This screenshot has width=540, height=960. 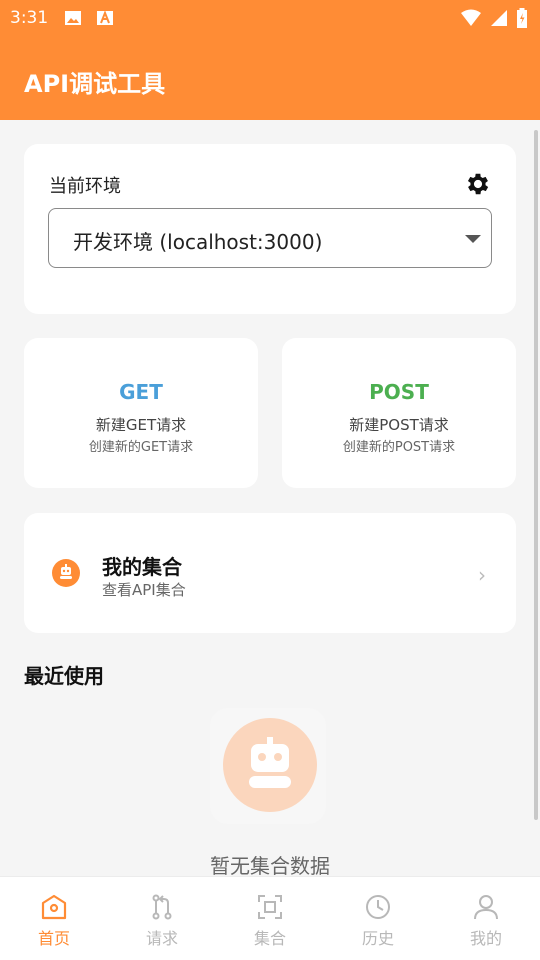 What do you see at coordinates (105, 17) in the screenshot?
I see `font-icon` at bounding box center [105, 17].